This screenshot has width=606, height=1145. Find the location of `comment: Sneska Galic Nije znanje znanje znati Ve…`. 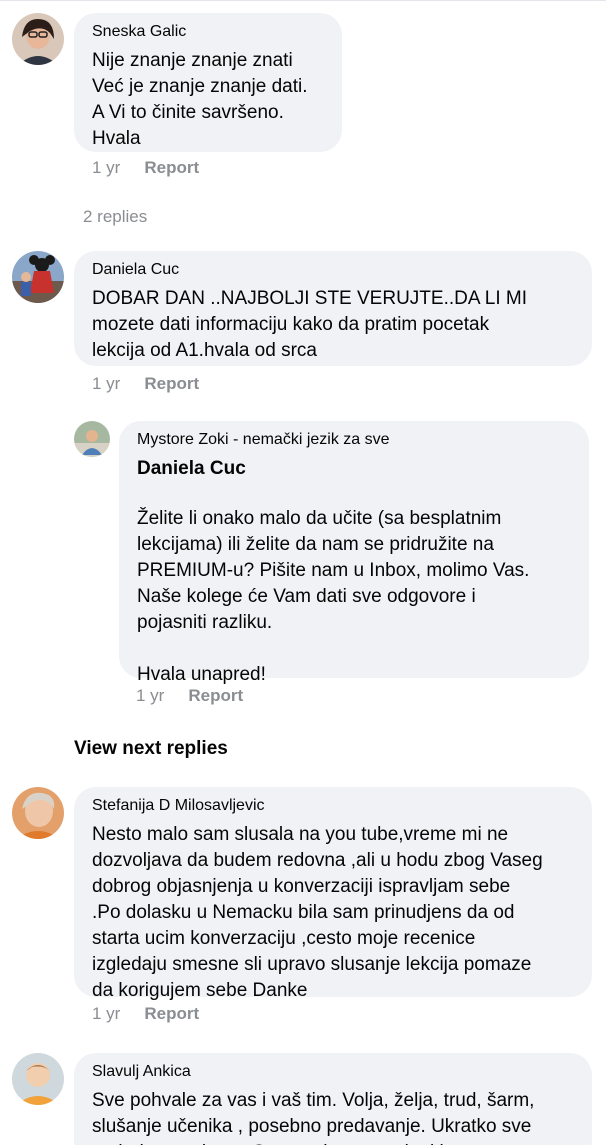

comment: Sneska Galic Nije znanje znanje znati Ve… is located at coordinates (177, 82).